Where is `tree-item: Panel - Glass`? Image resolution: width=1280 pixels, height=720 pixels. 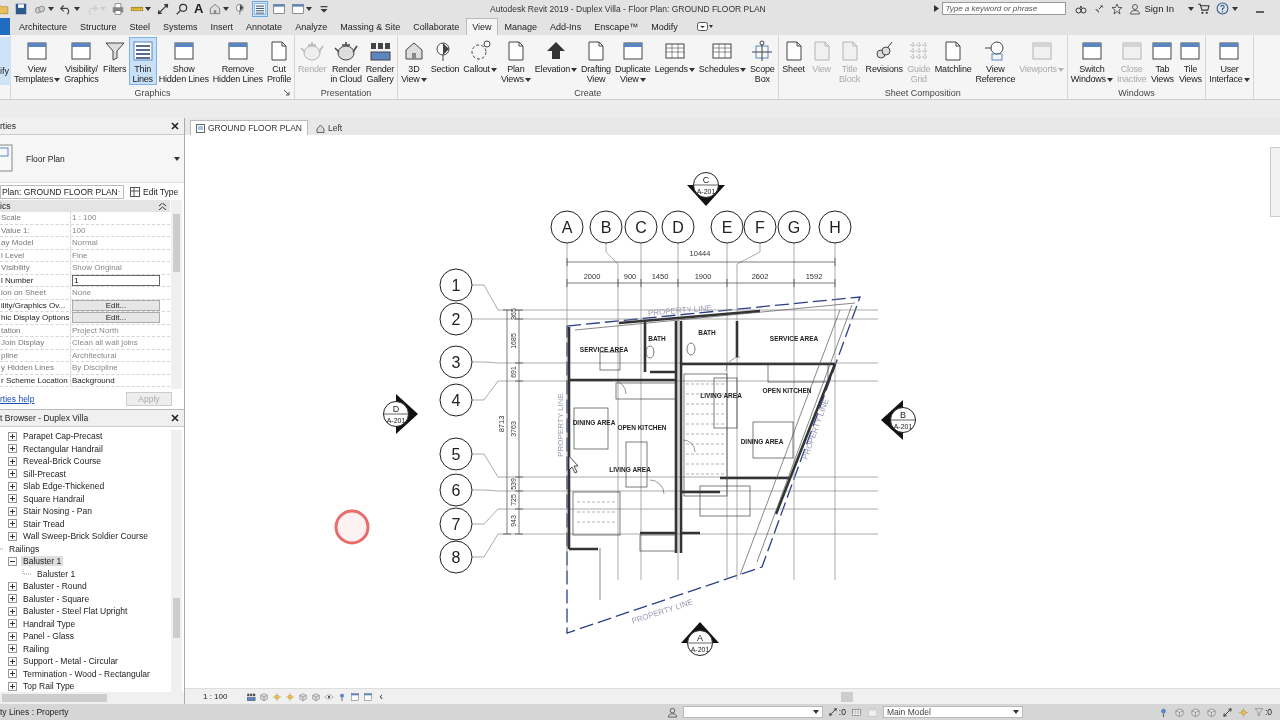
tree-item: Panel - Glass is located at coordinates (49, 636).